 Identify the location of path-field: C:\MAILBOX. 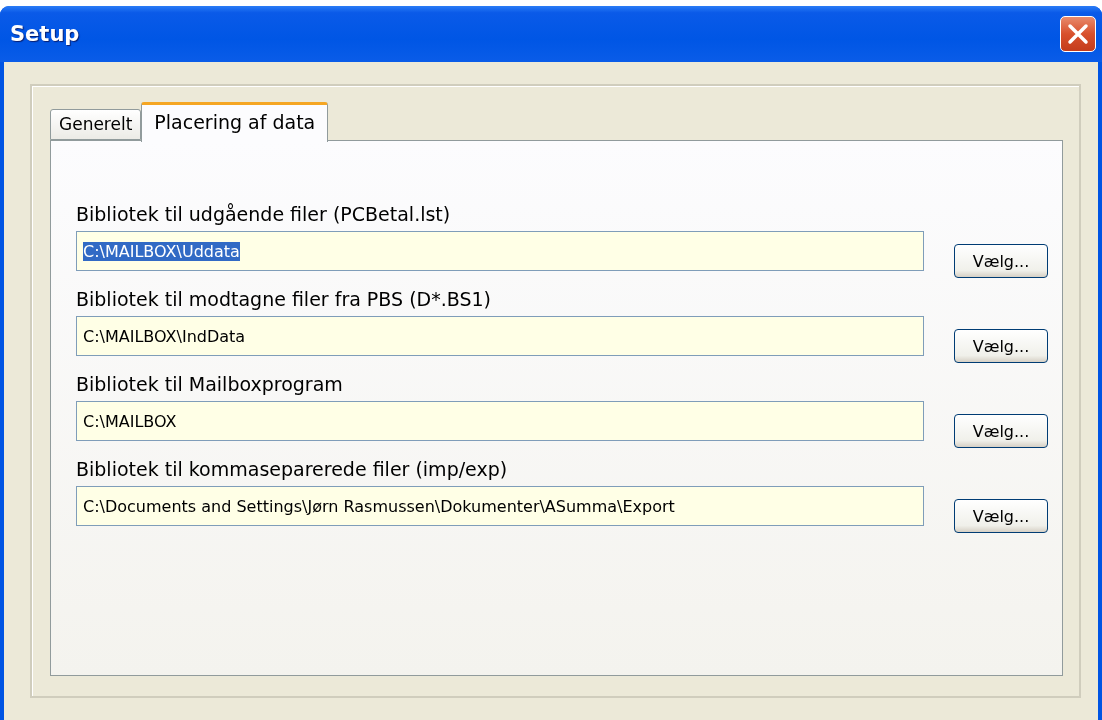
(500, 421).